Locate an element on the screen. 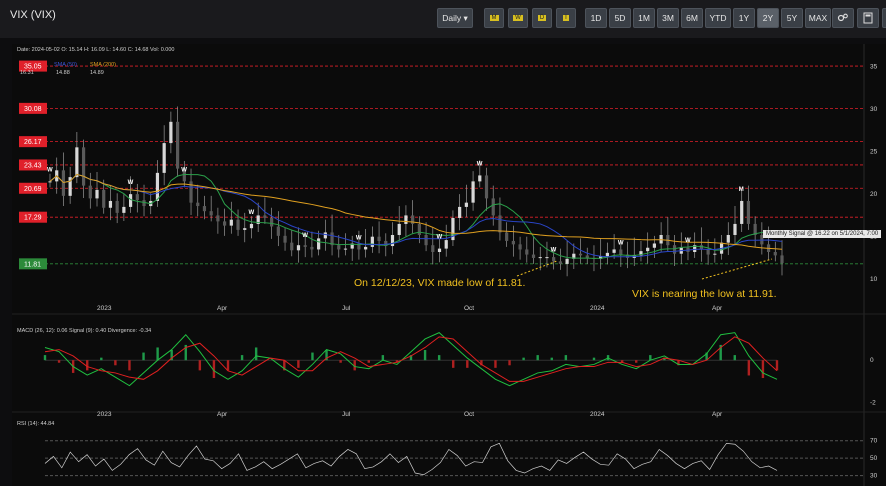  legend-val-2: 14.88 is located at coordinates (63, 73).